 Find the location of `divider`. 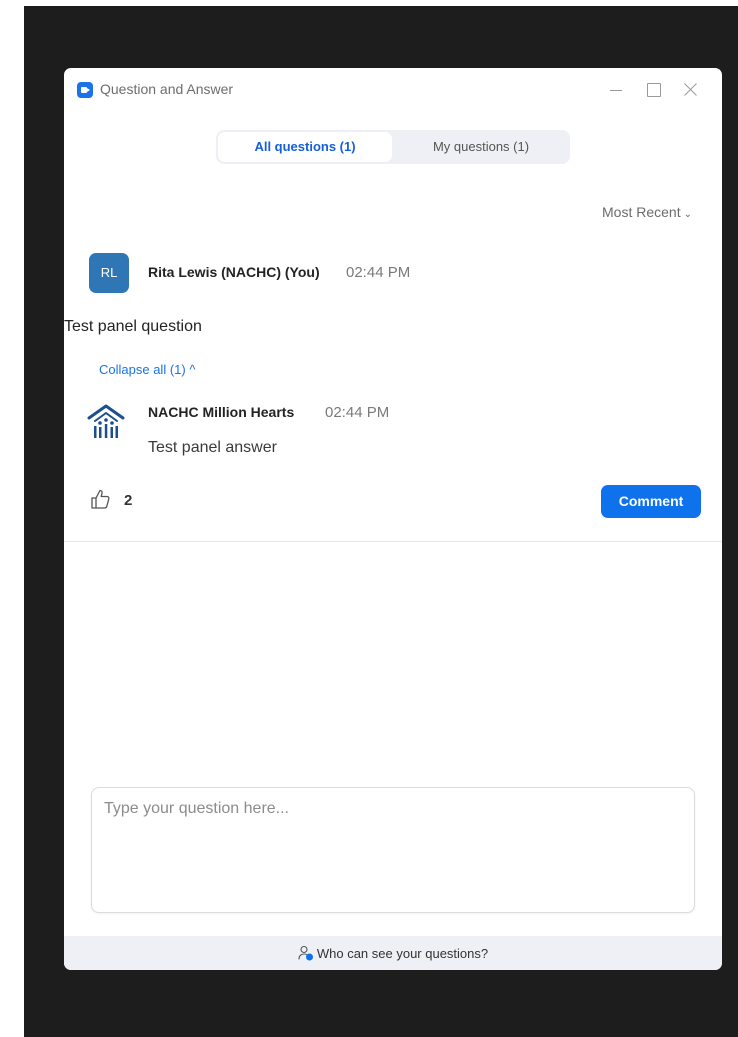

divider is located at coordinates (393, 541).